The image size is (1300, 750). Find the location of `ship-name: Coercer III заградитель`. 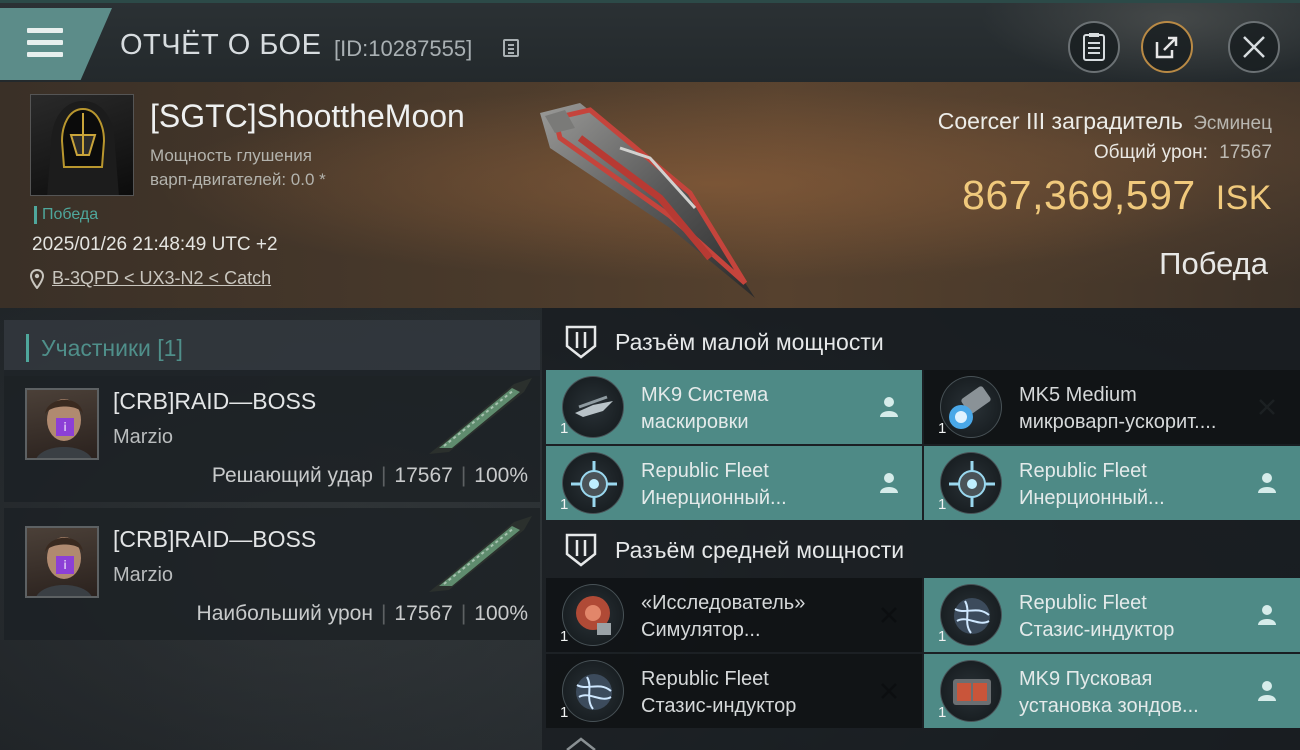

ship-name: Coercer III заградитель is located at coordinates (1060, 121).